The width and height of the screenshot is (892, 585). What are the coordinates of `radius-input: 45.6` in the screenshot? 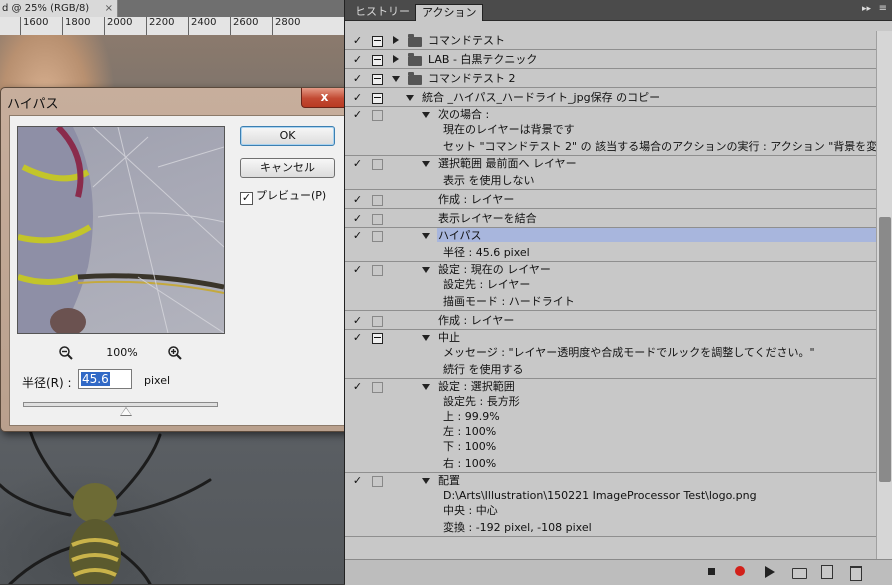 It's located at (105, 379).